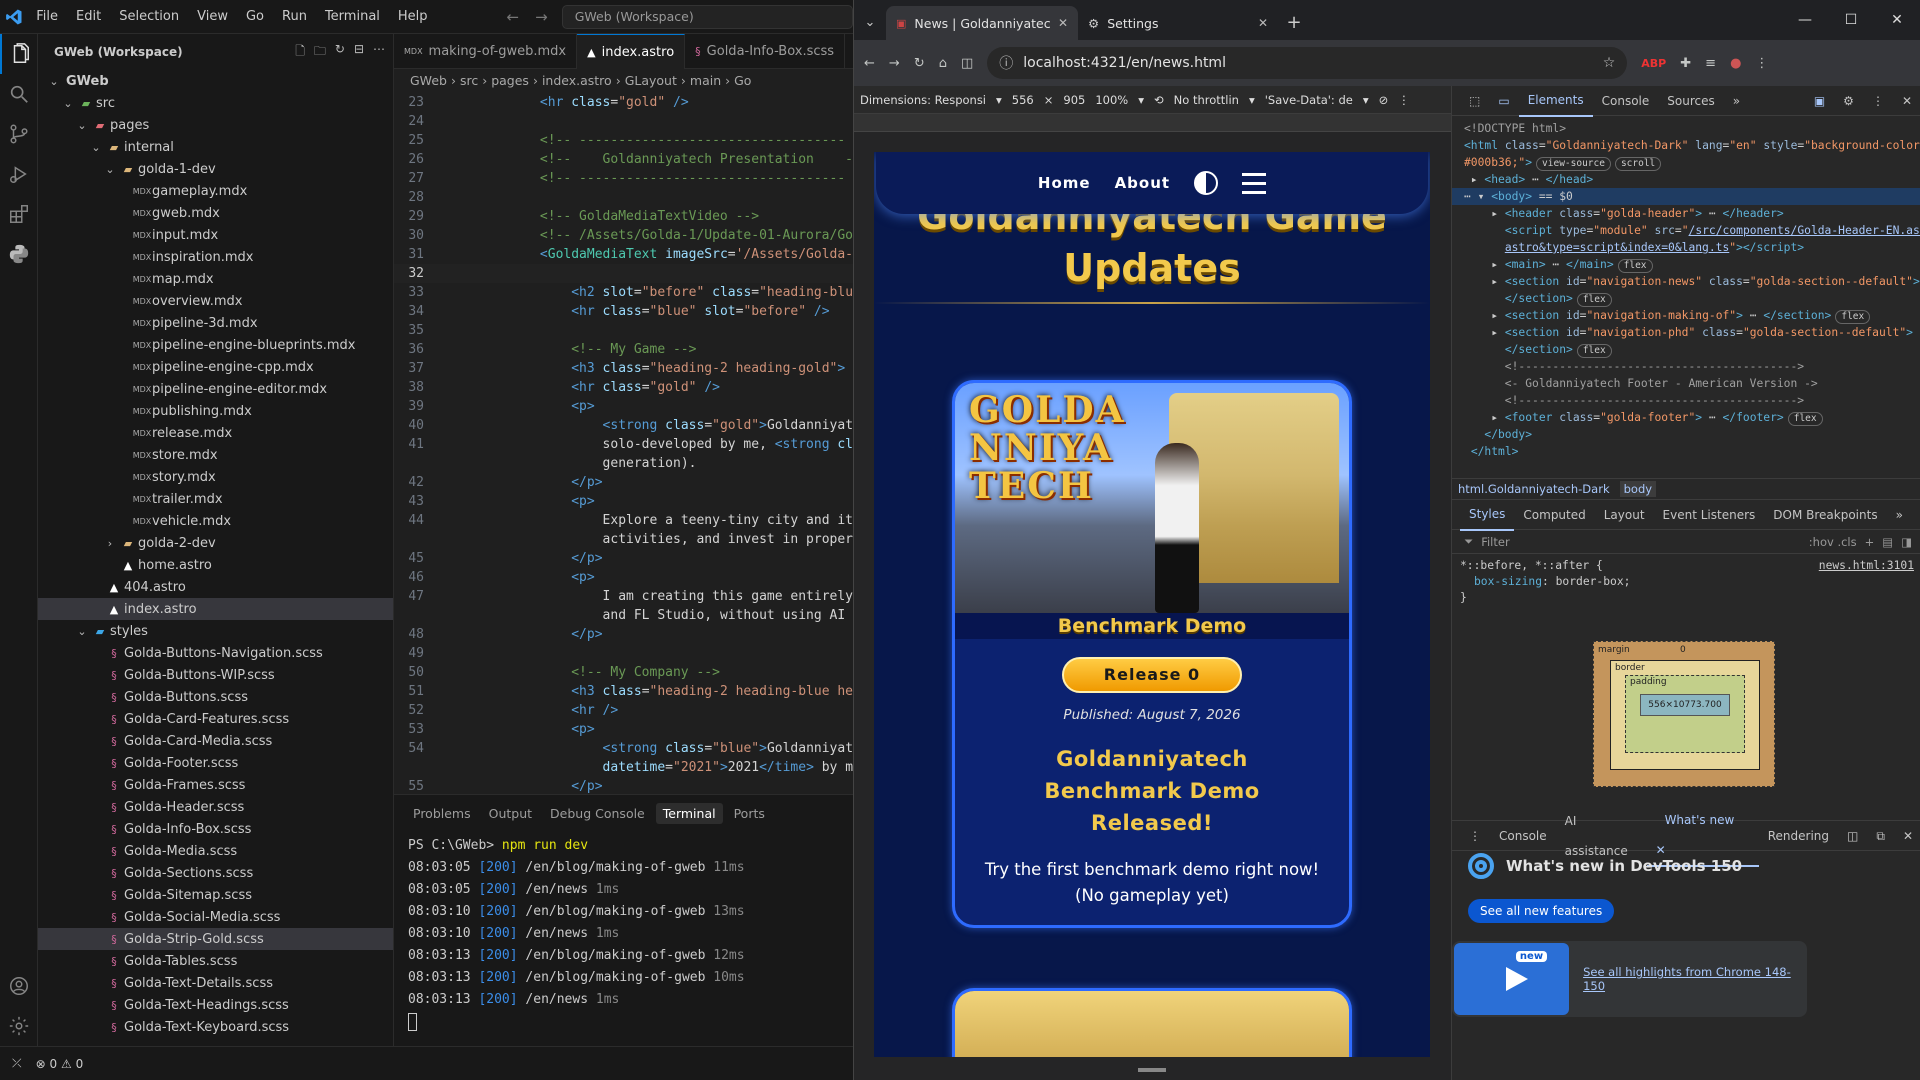 This screenshot has width=1920, height=1080. I want to click on undock-icon: ⧉, so click(1880, 836).